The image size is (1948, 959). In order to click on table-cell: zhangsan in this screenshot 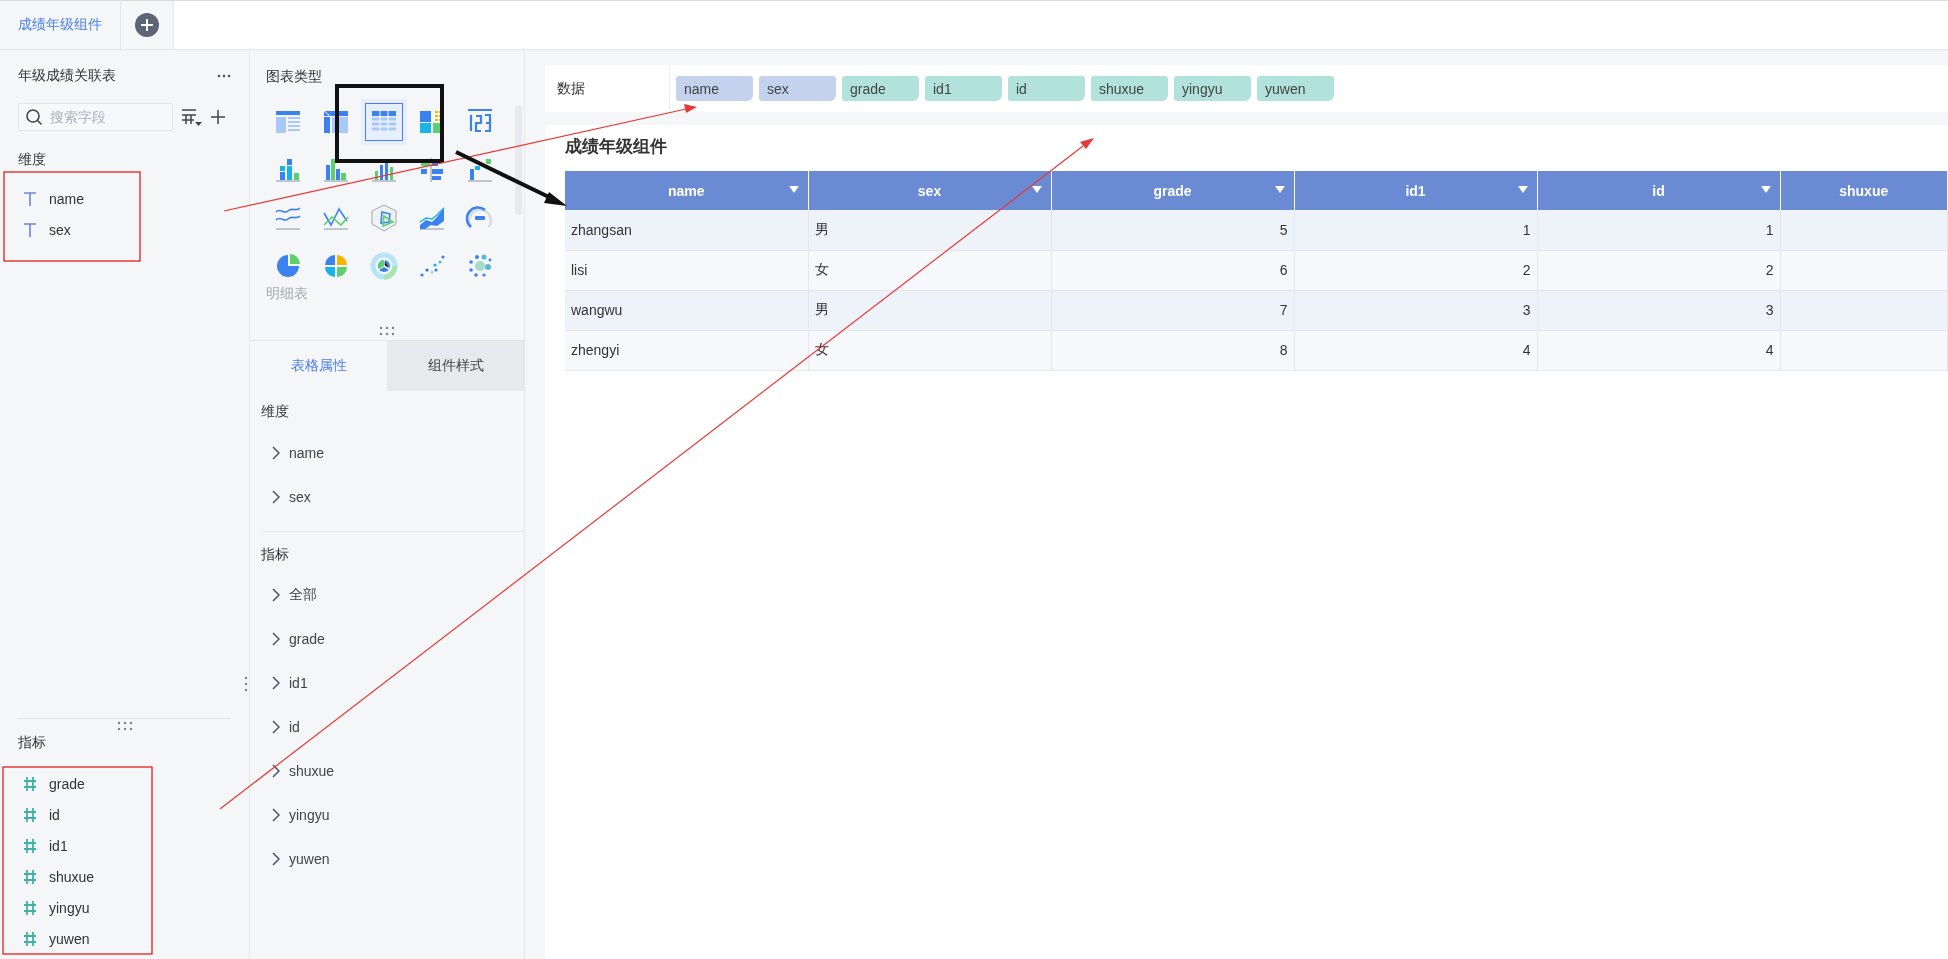, I will do `click(686, 230)`.